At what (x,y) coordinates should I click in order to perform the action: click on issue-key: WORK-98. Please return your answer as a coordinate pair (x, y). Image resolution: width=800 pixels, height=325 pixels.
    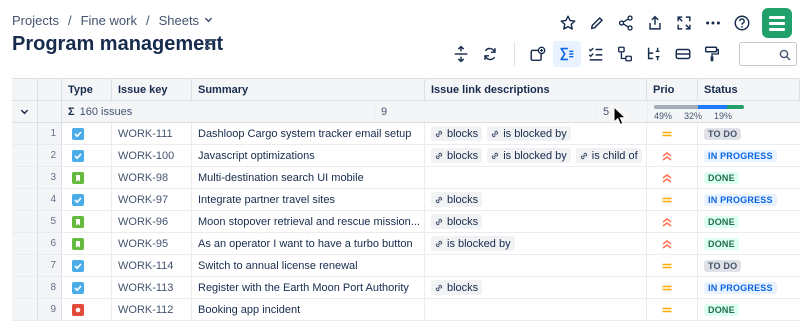
    Looking at the image, I should click on (152, 177).